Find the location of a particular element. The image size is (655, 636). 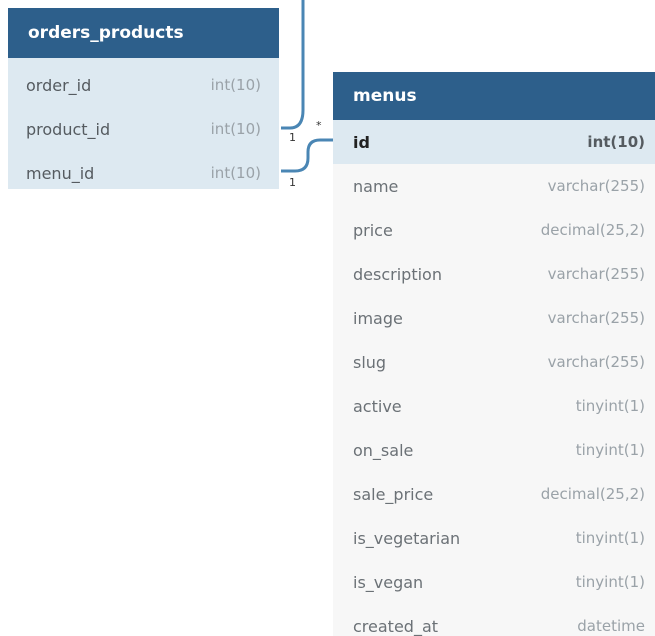

column-row-id: id int(10) is located at coordinates (494, 142).